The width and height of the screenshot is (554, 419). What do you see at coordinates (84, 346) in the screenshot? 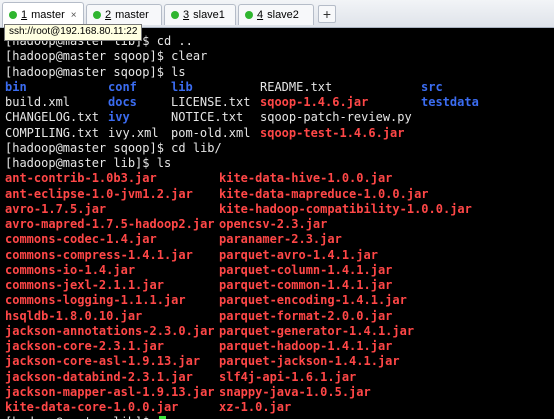
I see `jar-entry: jackson-core-2.3.1.jar` at bounding box center [84, 346].